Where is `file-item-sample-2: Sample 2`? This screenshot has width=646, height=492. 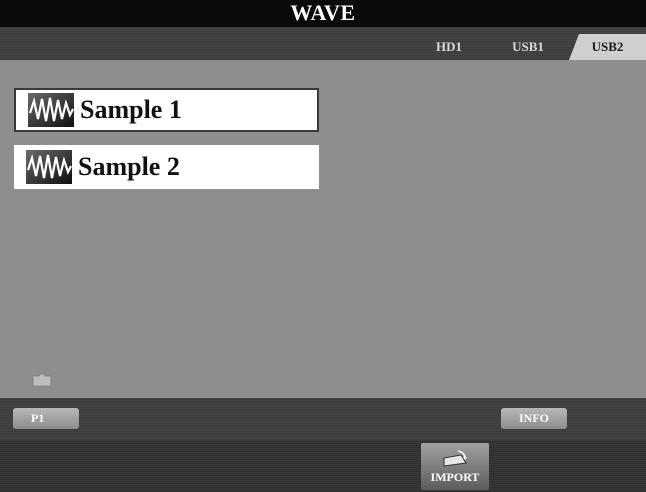 file-item-sample-2: Sample 2 is located at coordinates (166, 167).